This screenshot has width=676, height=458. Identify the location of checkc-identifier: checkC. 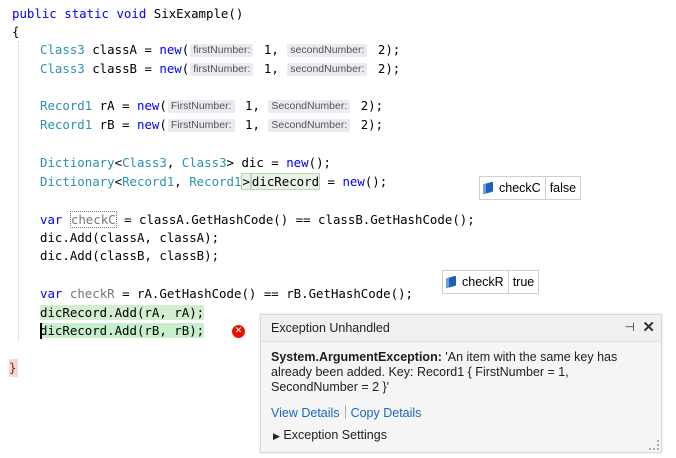
(93, 219).